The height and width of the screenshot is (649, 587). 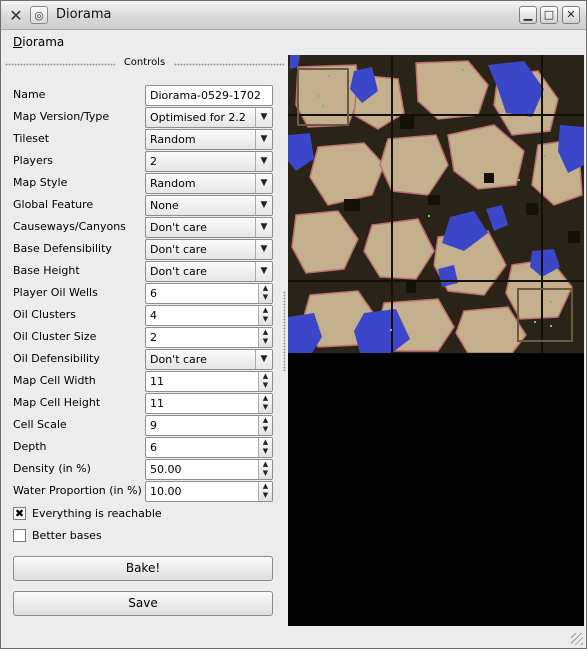 I want to click on resize-grip-icon, so click(x=577, y=639).